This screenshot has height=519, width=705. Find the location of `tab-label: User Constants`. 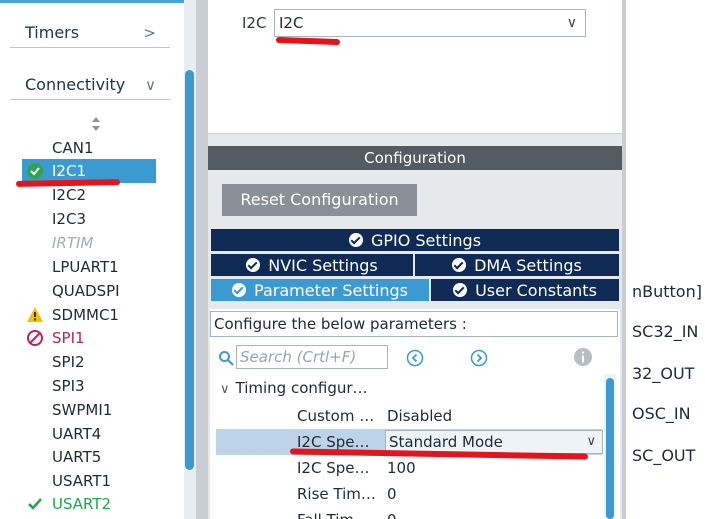

tab-label: User Constants is located at coordinates (536, 290).